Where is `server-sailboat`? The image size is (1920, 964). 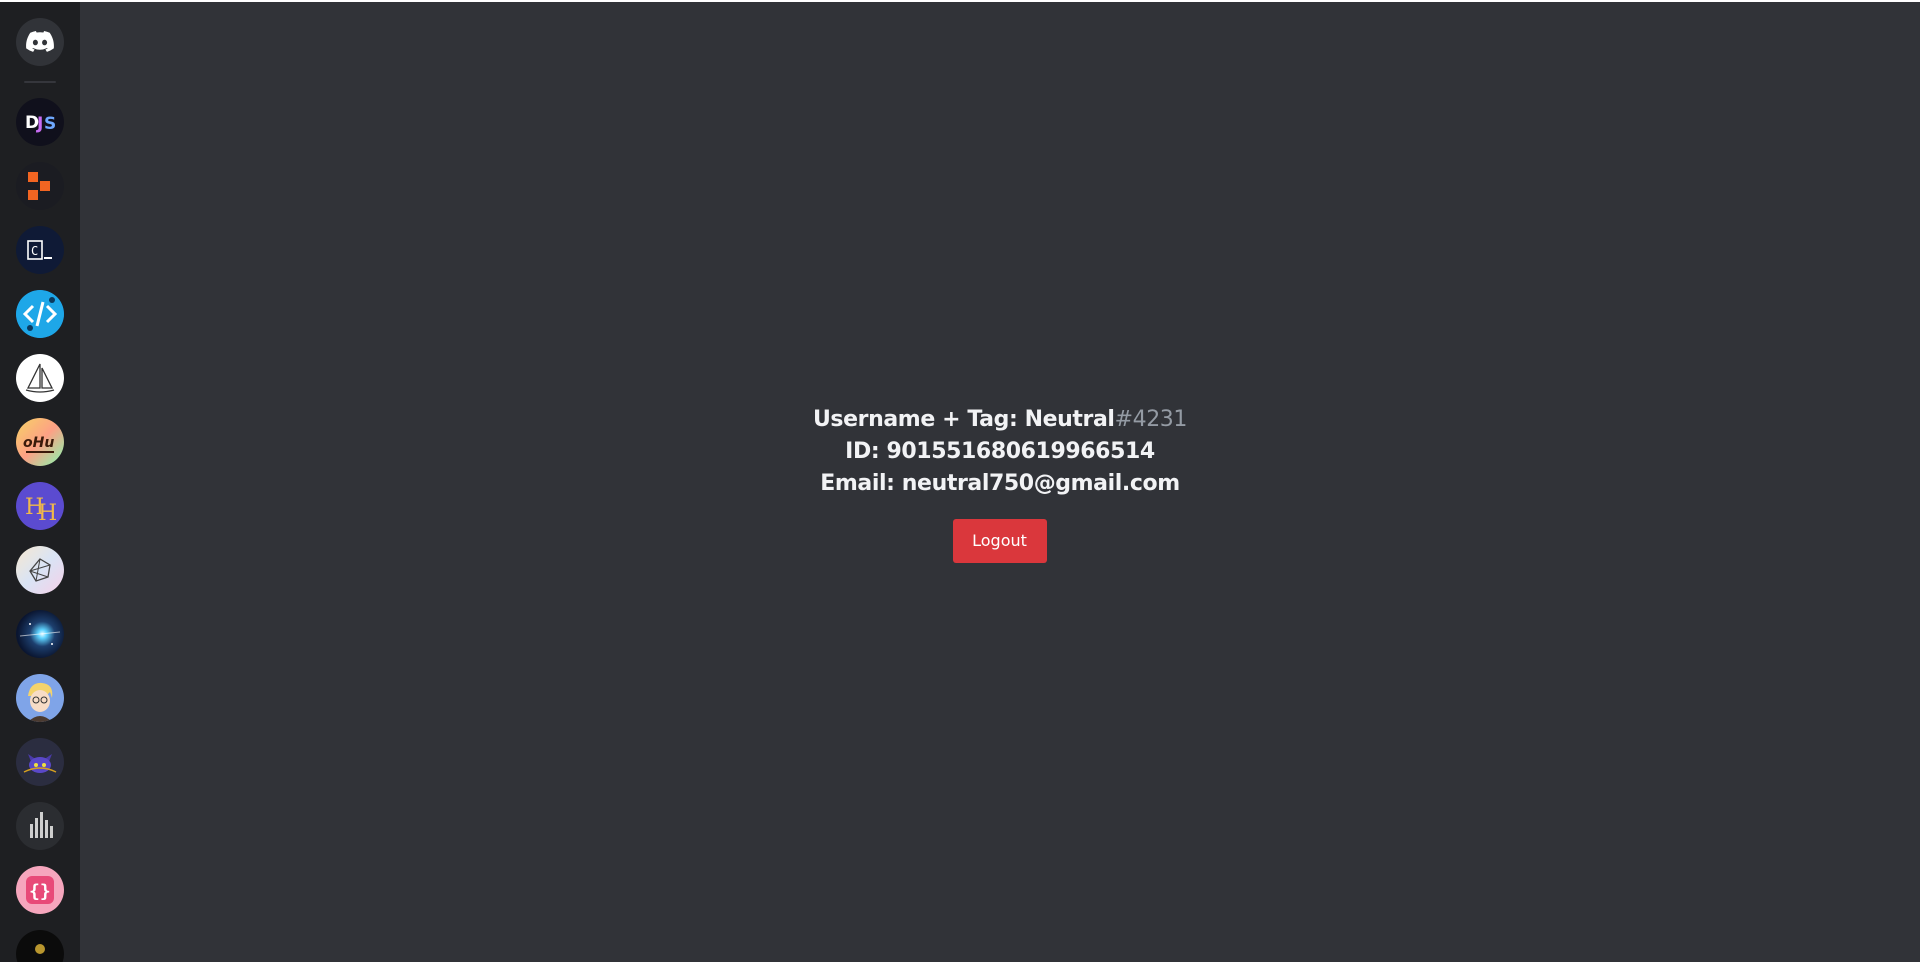
server-sailboat is located at coordinates (40, 378).